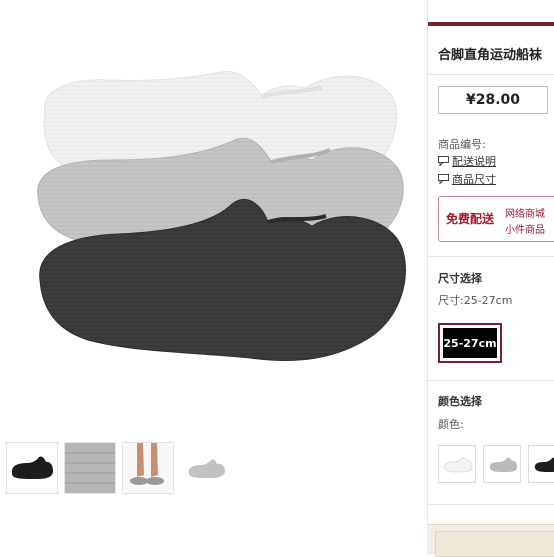  I want to click on price-display: ¥28.00, so click(493, 100).